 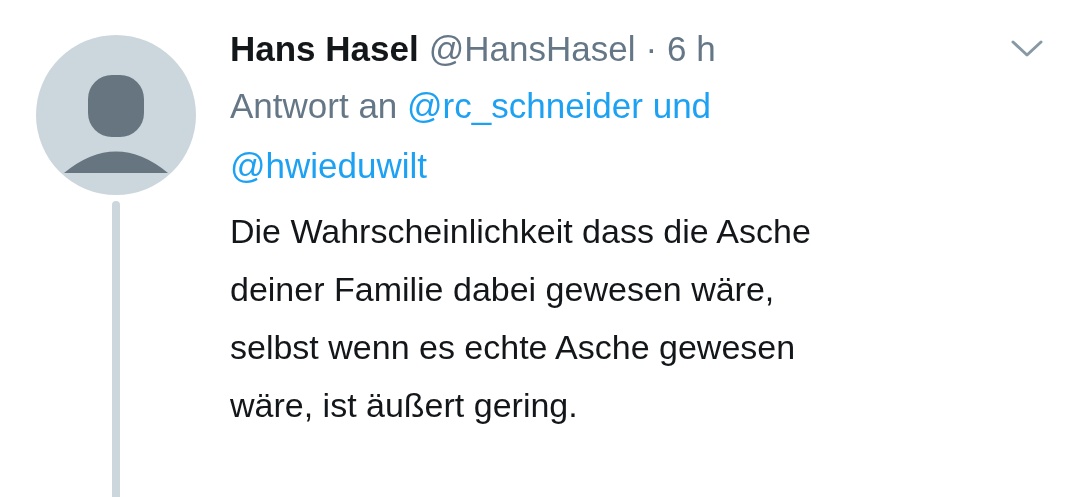 What do you see at coordinates (691, 49) in the screenshot?
I see `tweet-time: 6 h` at bounding box center [691, 49].